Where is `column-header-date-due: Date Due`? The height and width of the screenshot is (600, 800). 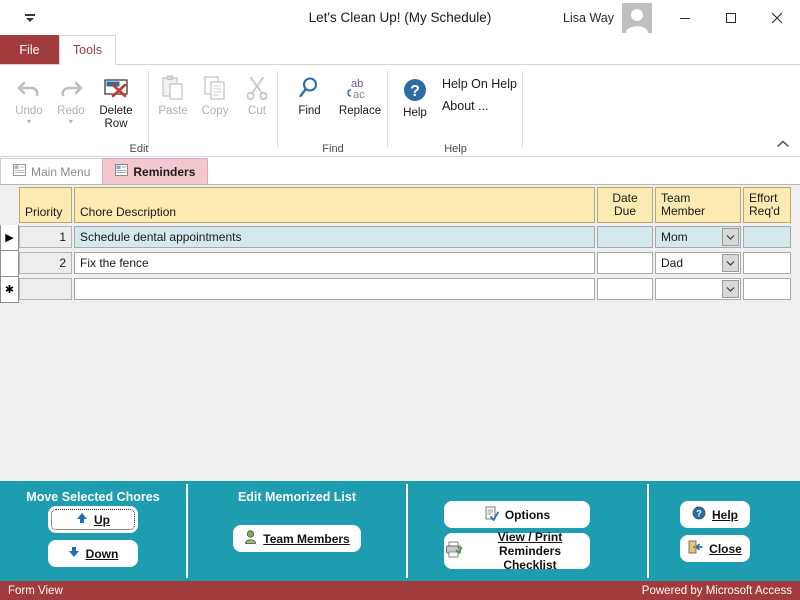 column-header-date-due: Date Due is located at coordinates (625, 205).